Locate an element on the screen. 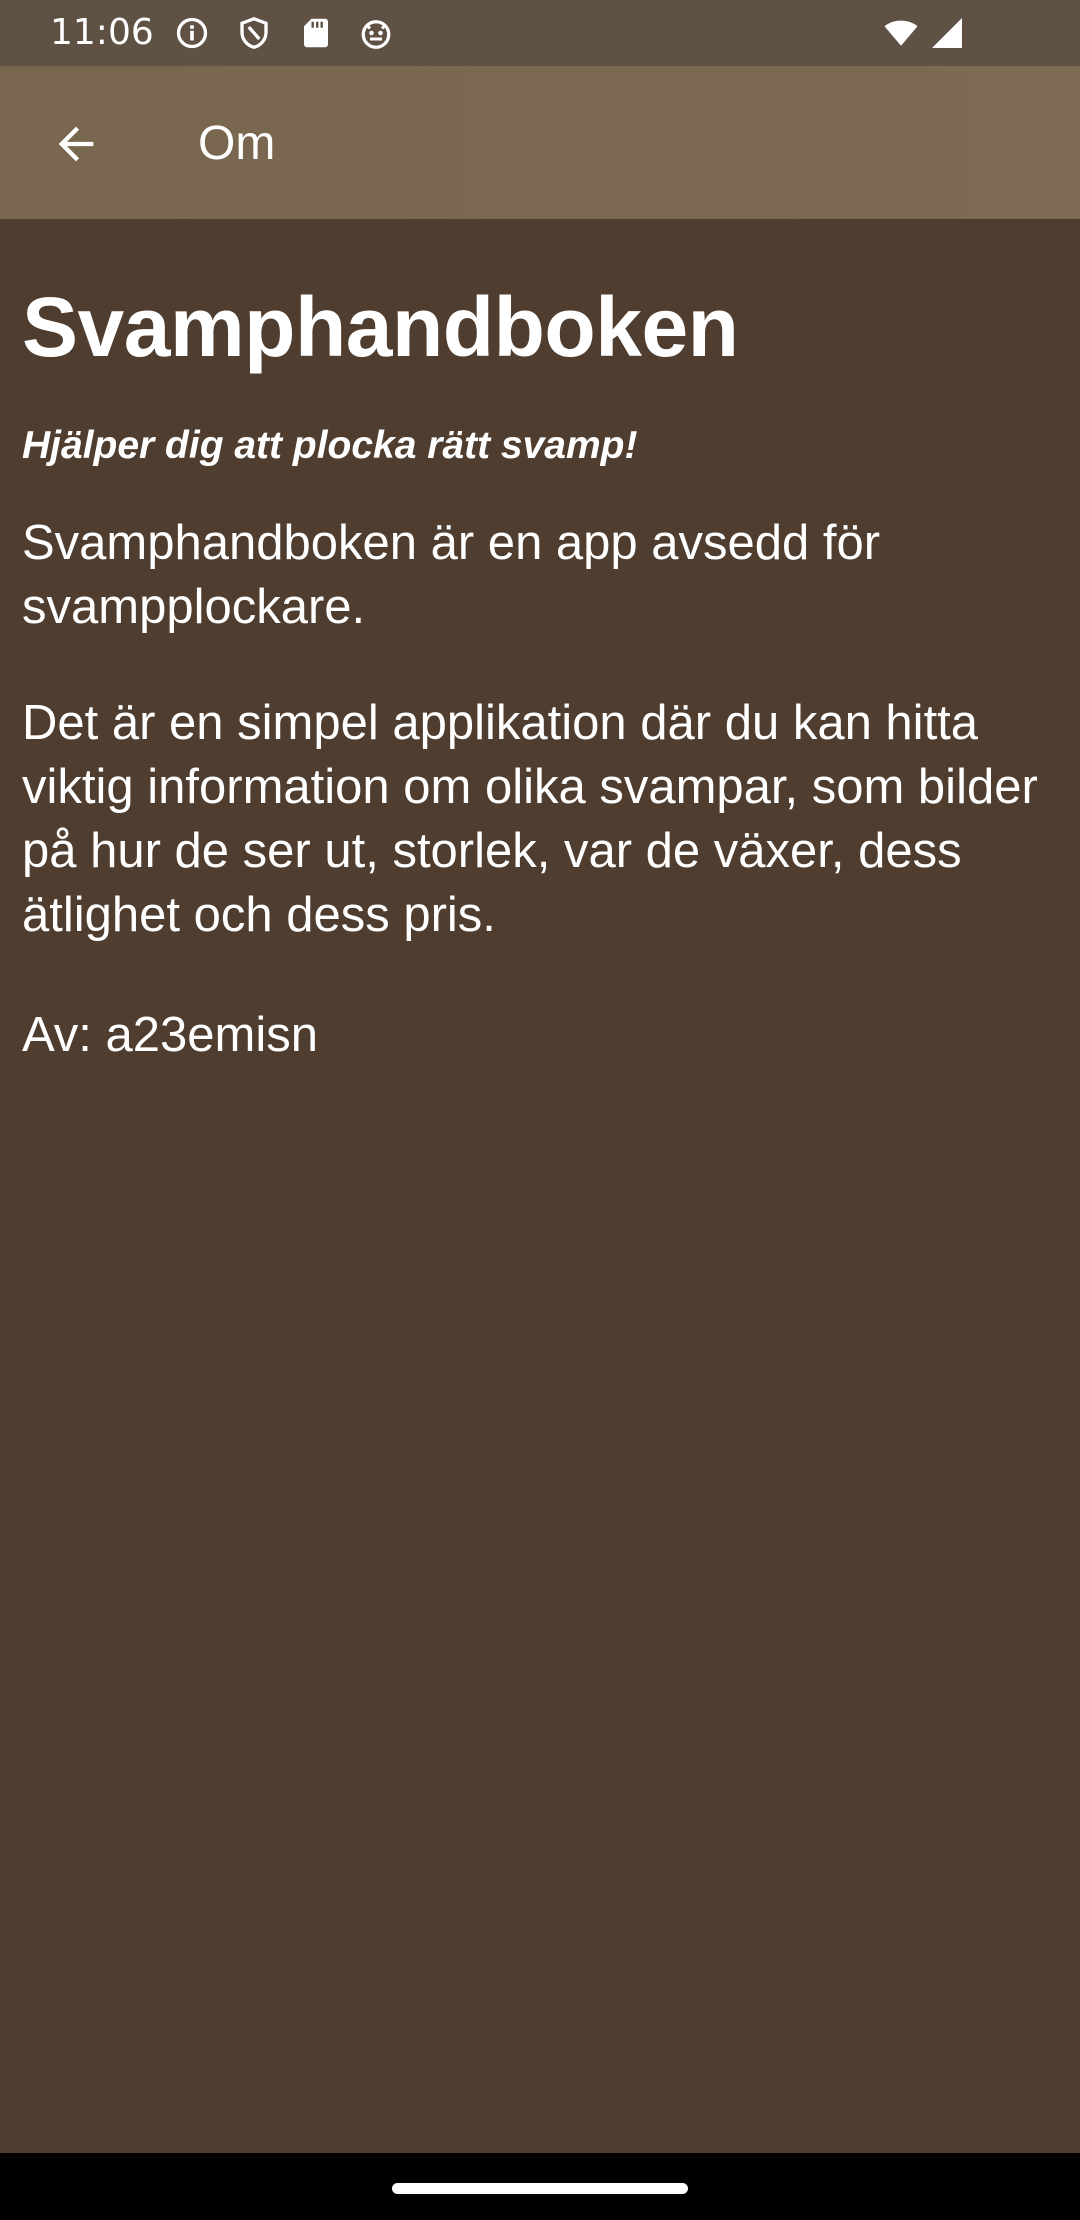 This screenshot has width=1080, height=2220. android-debug-icon is located at coordinates (376, 33).